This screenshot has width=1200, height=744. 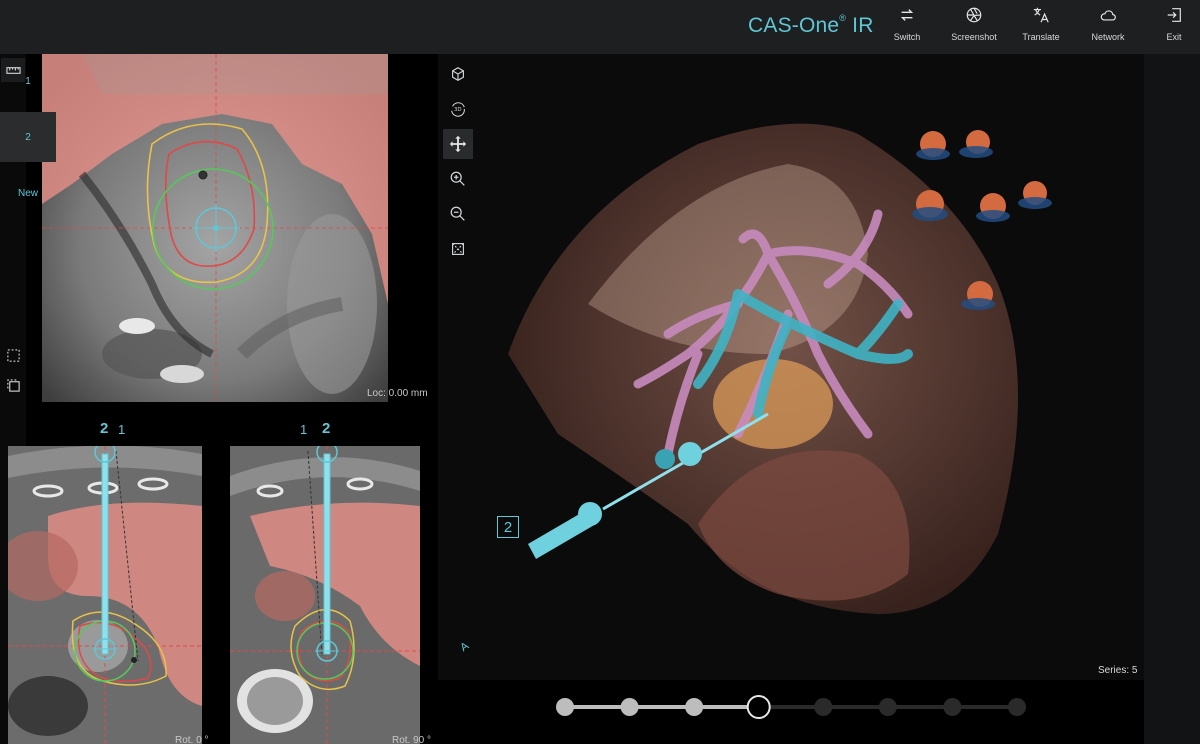 What do you see at coordinates (326, 428) in the screenshot?
I see `needle-2-label-sagittal: 2` at bounding box center [326, 428].